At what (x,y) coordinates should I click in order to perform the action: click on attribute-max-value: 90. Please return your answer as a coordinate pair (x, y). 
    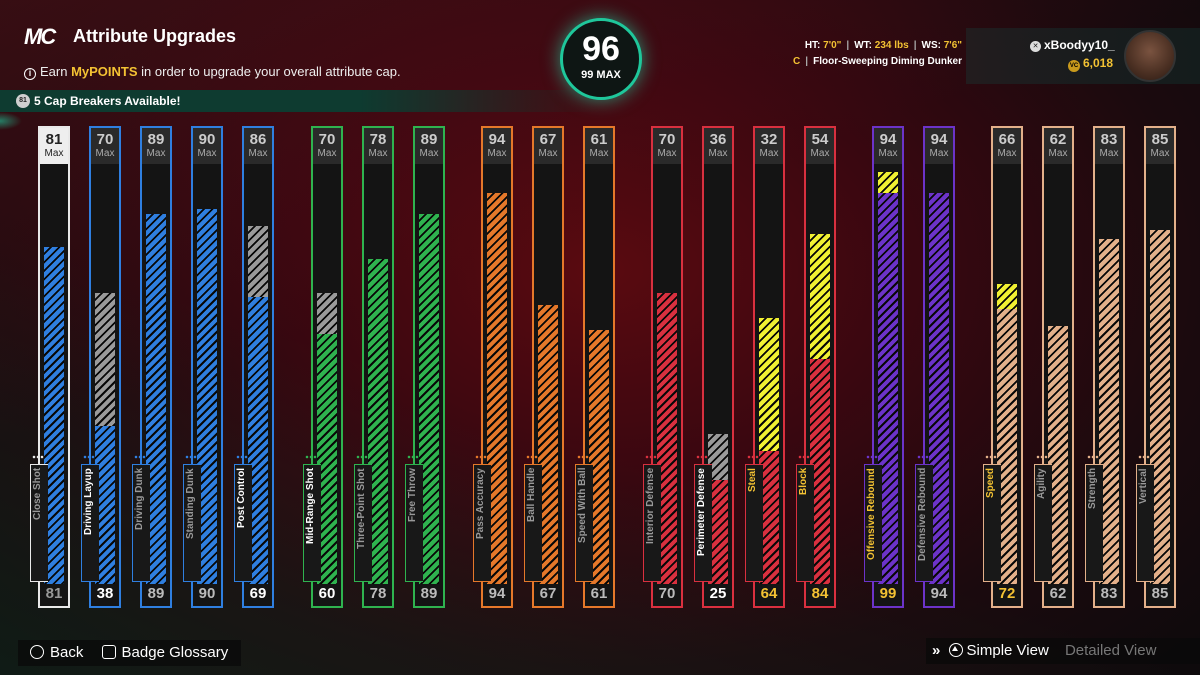
    Looking at the image, I should click on (207, 139).